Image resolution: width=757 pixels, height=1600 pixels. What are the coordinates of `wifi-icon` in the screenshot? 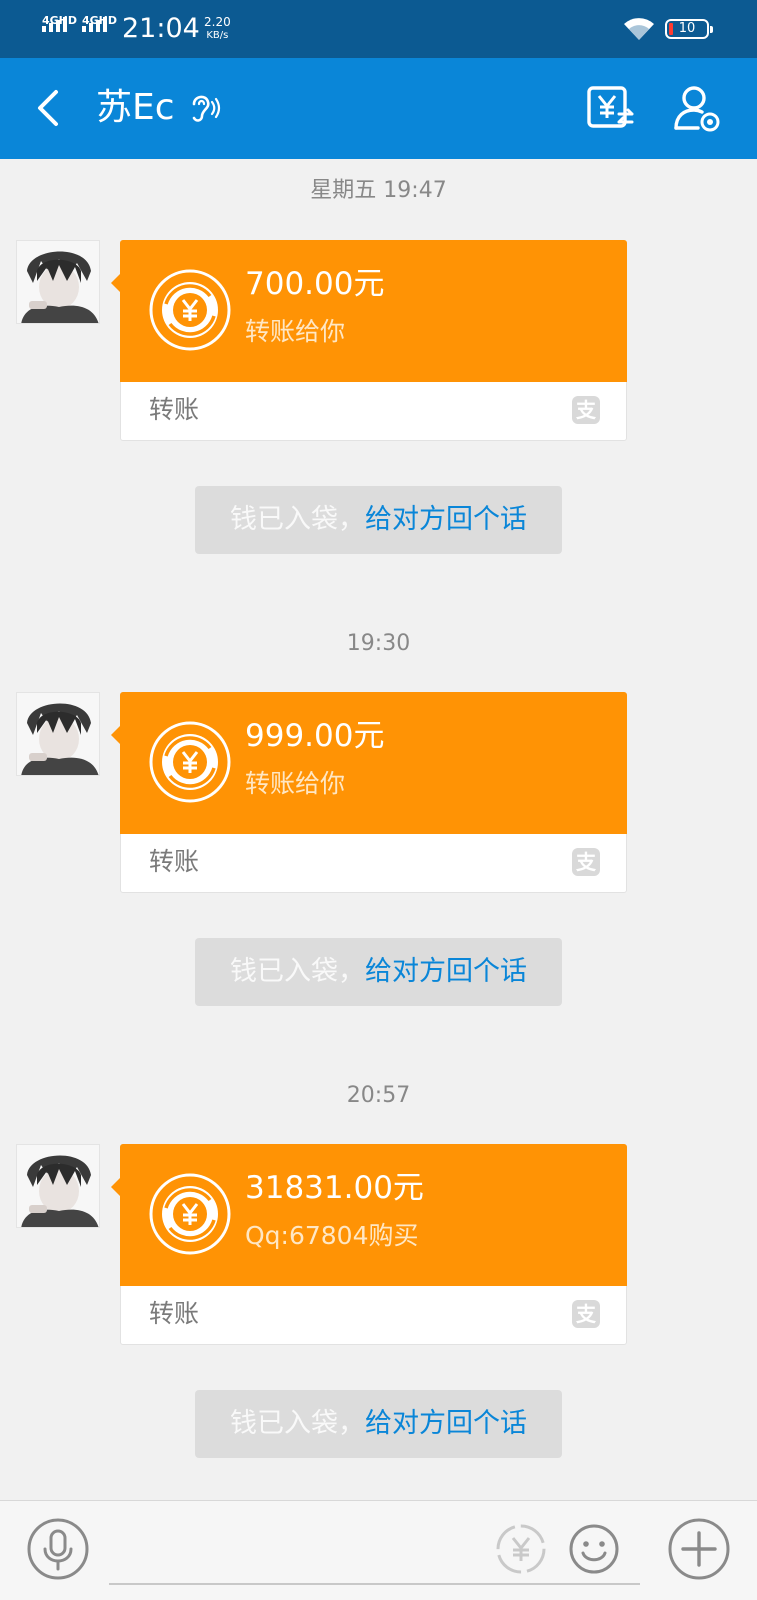 It's located at (639, 29).